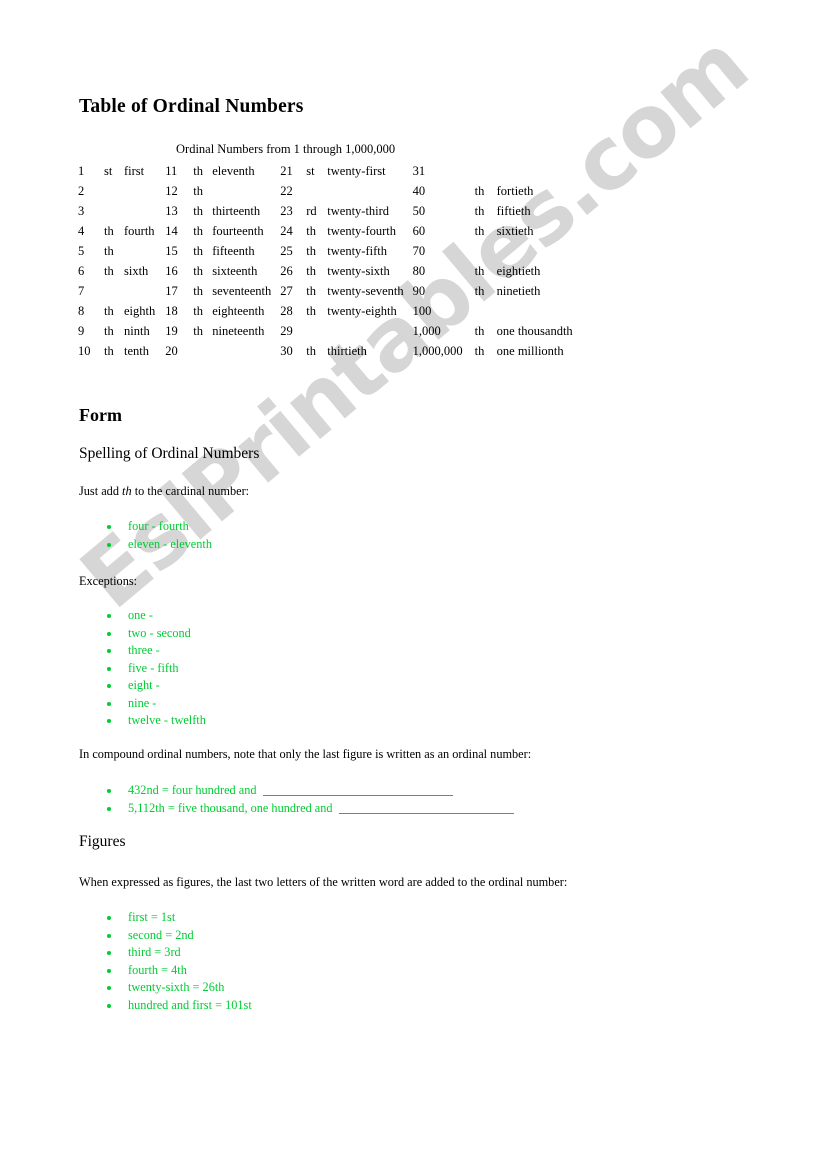  I want to click on ordinal-word-cell: twenty-seventh, so click(365, 291).